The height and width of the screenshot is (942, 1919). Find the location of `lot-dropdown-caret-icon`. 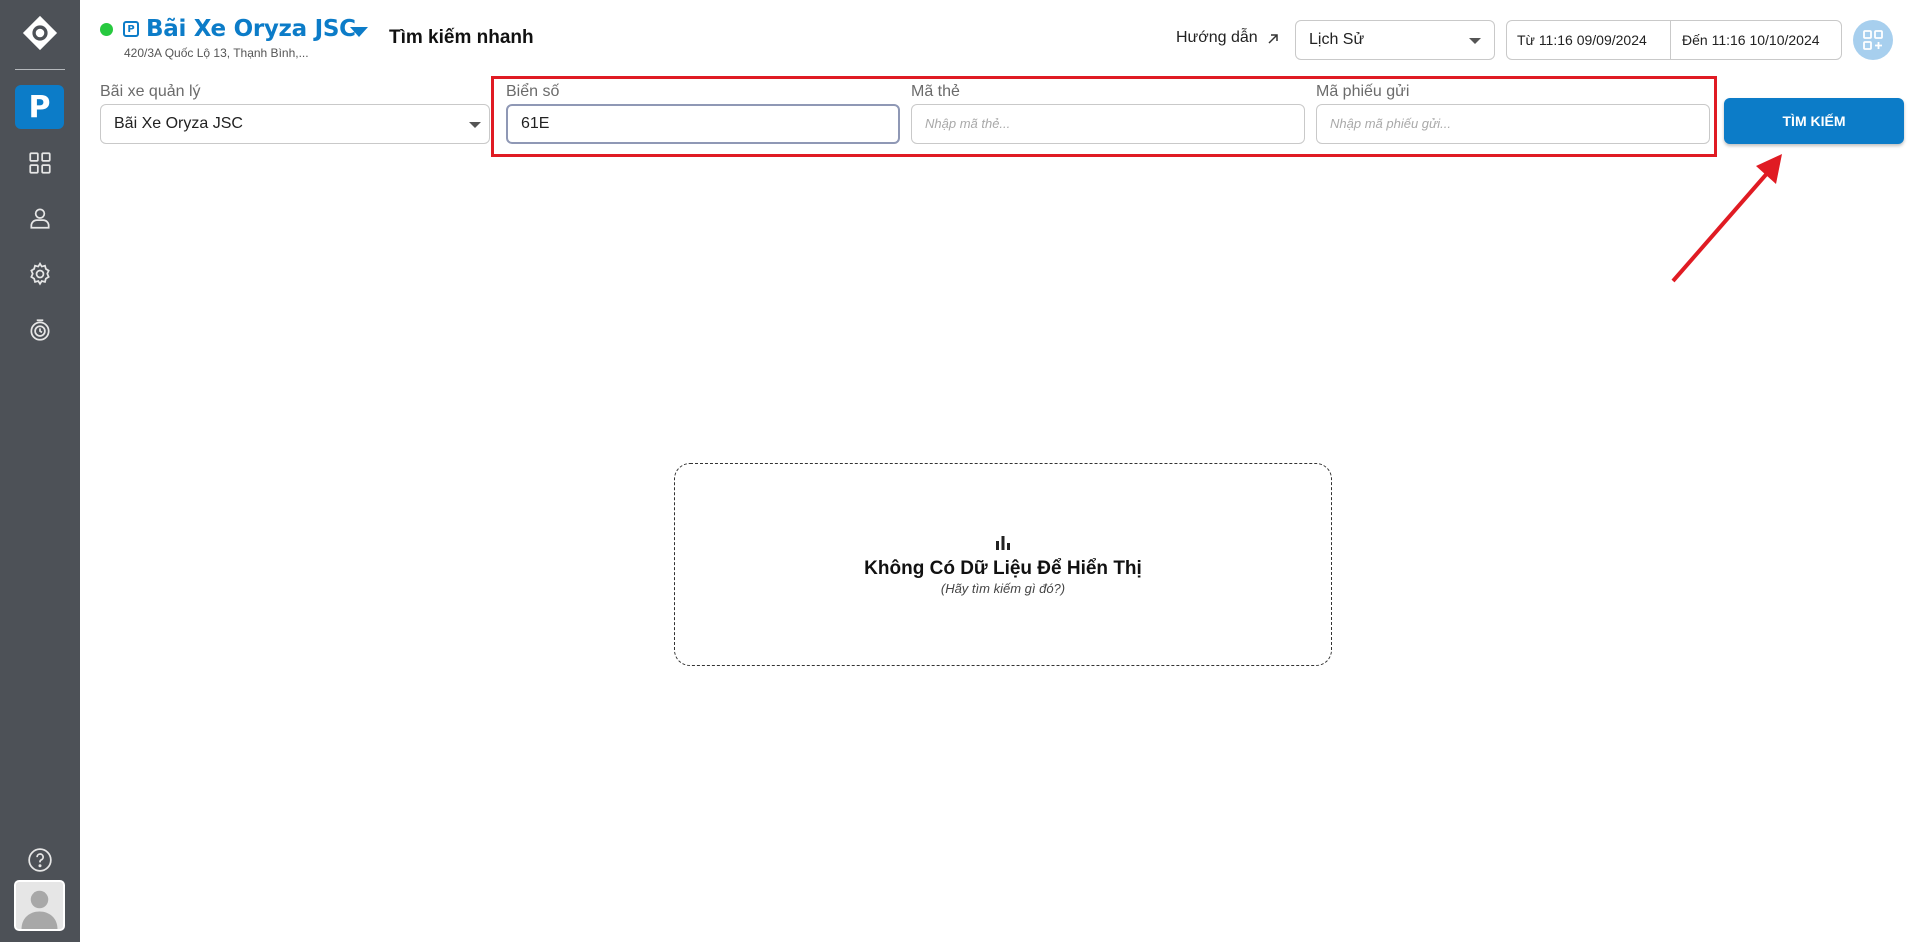

lot-dropdown-caret-icon is located at coordinates (359, 32).